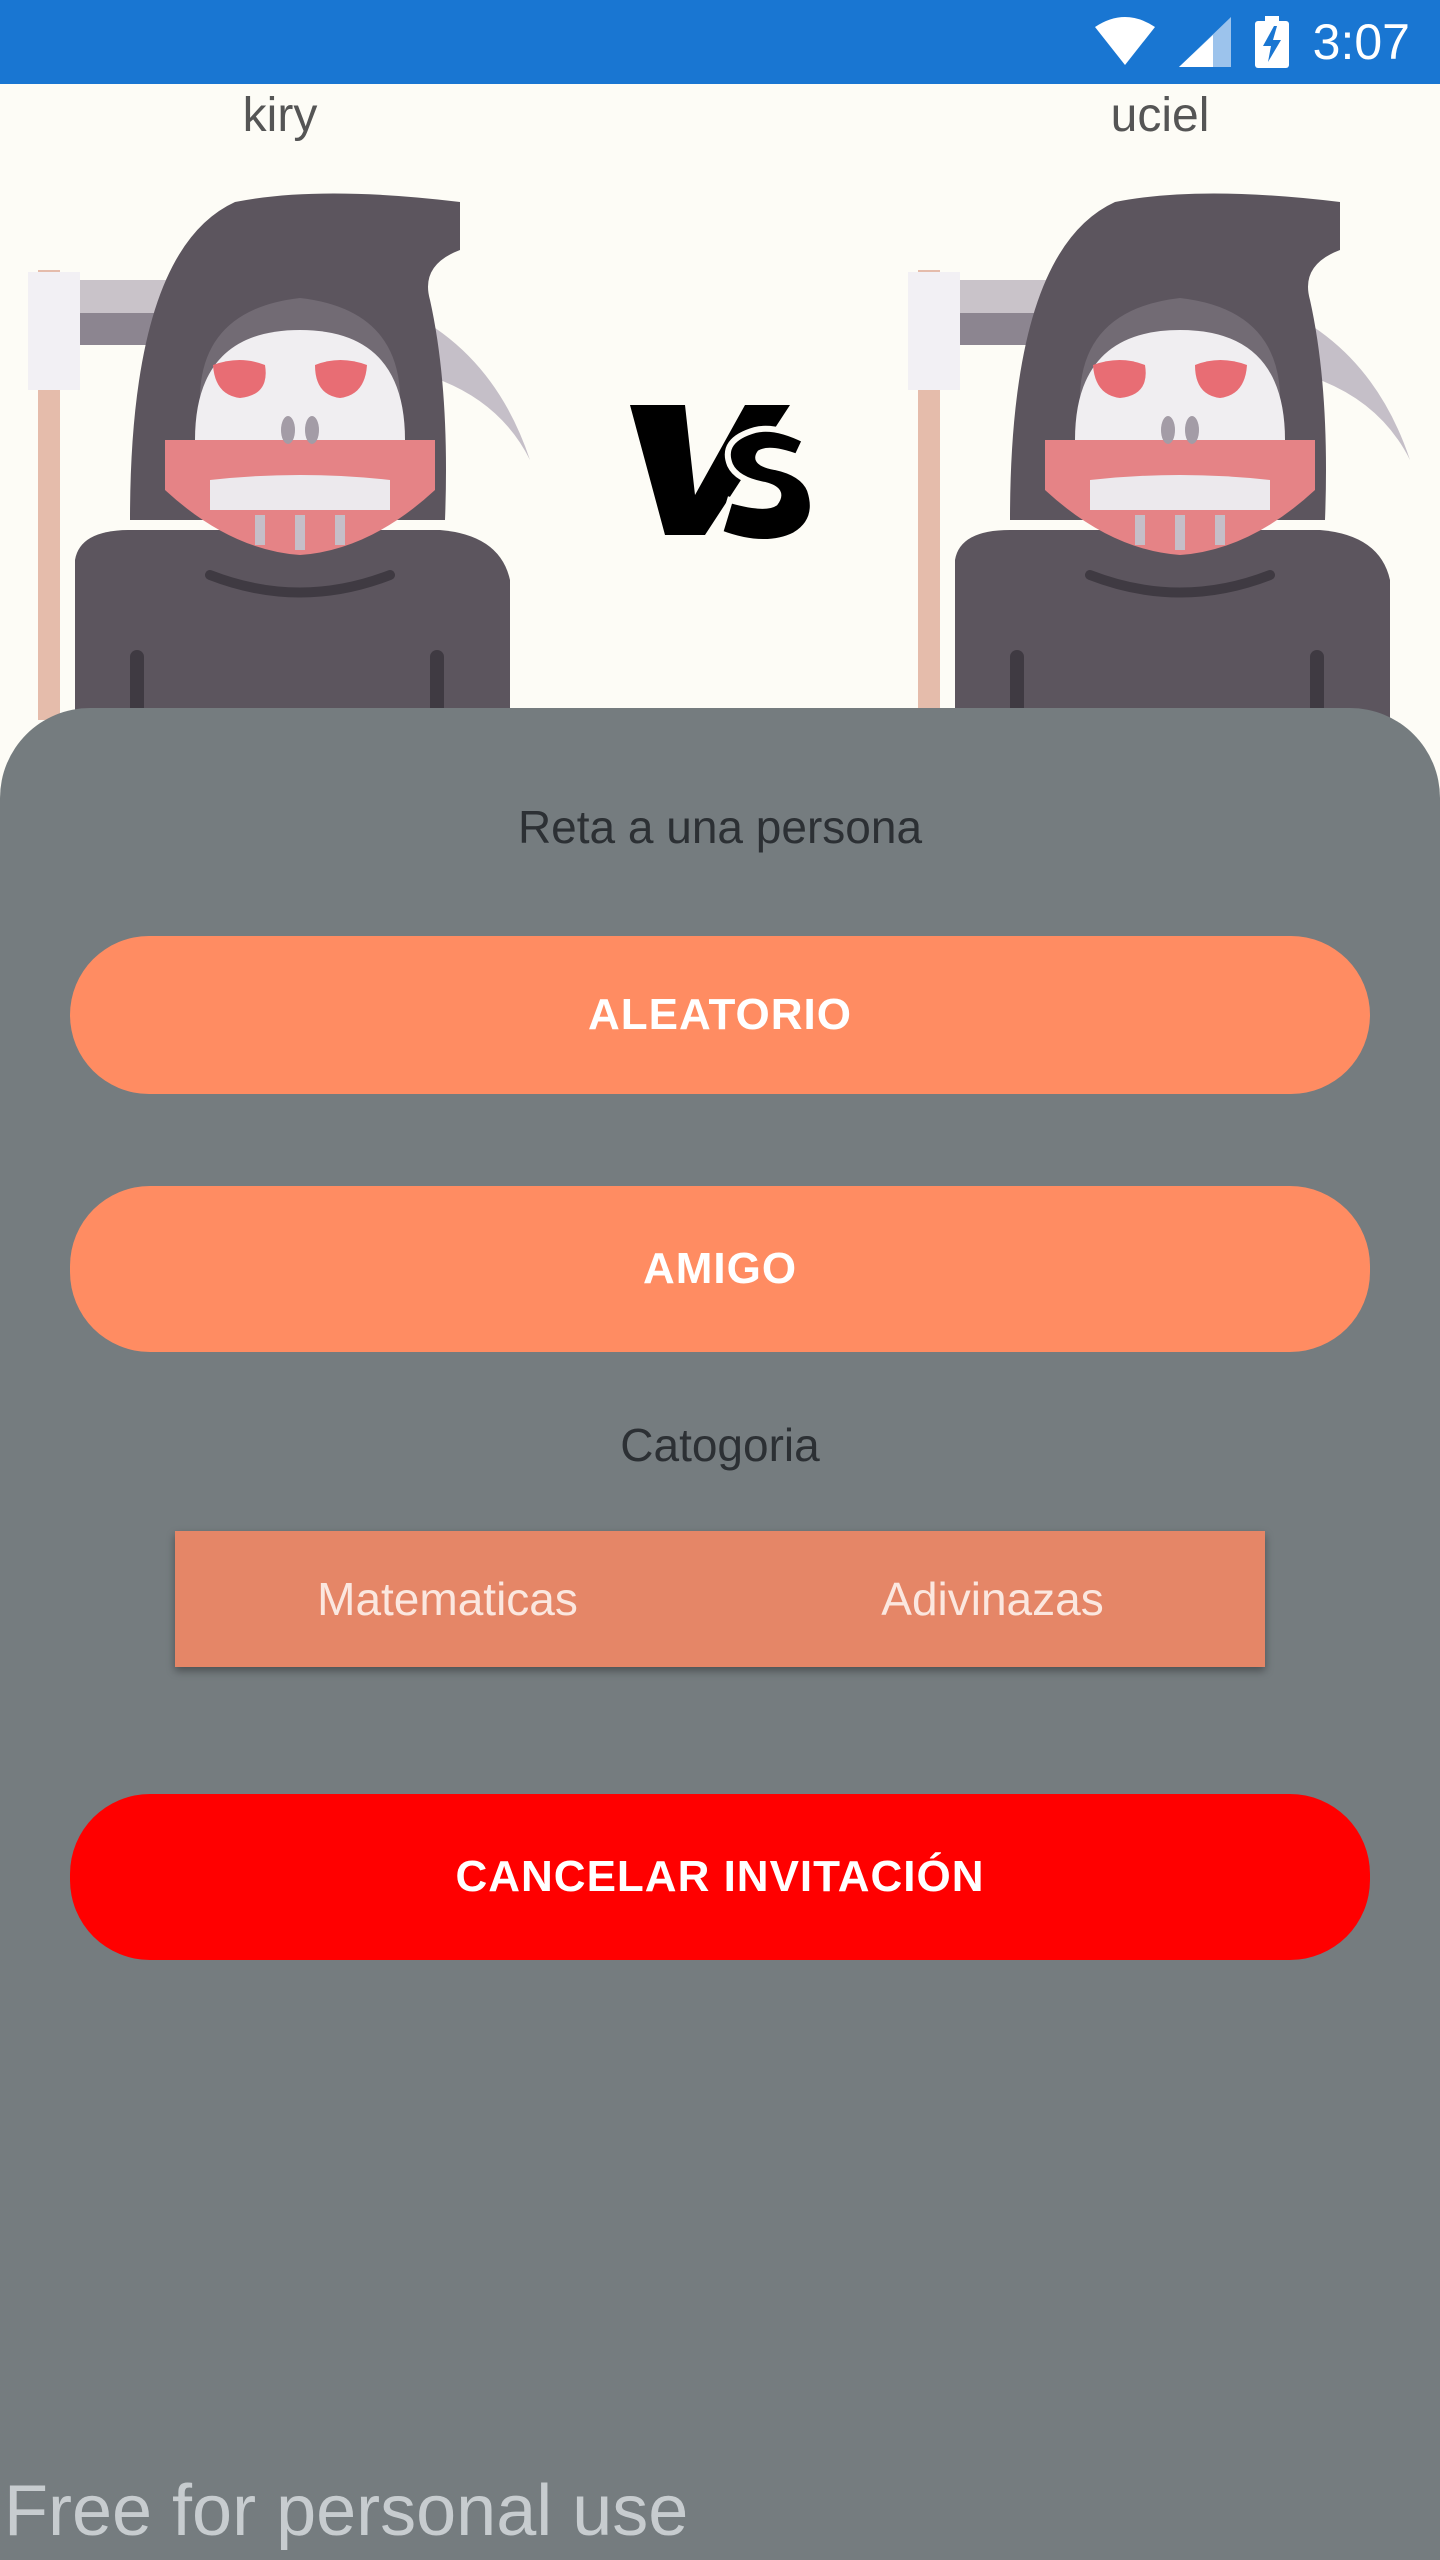 The width and height of the screenshot is (1440, 2560). I want to click on category-option-matematicas: Matematicas, so click(447, 1599).